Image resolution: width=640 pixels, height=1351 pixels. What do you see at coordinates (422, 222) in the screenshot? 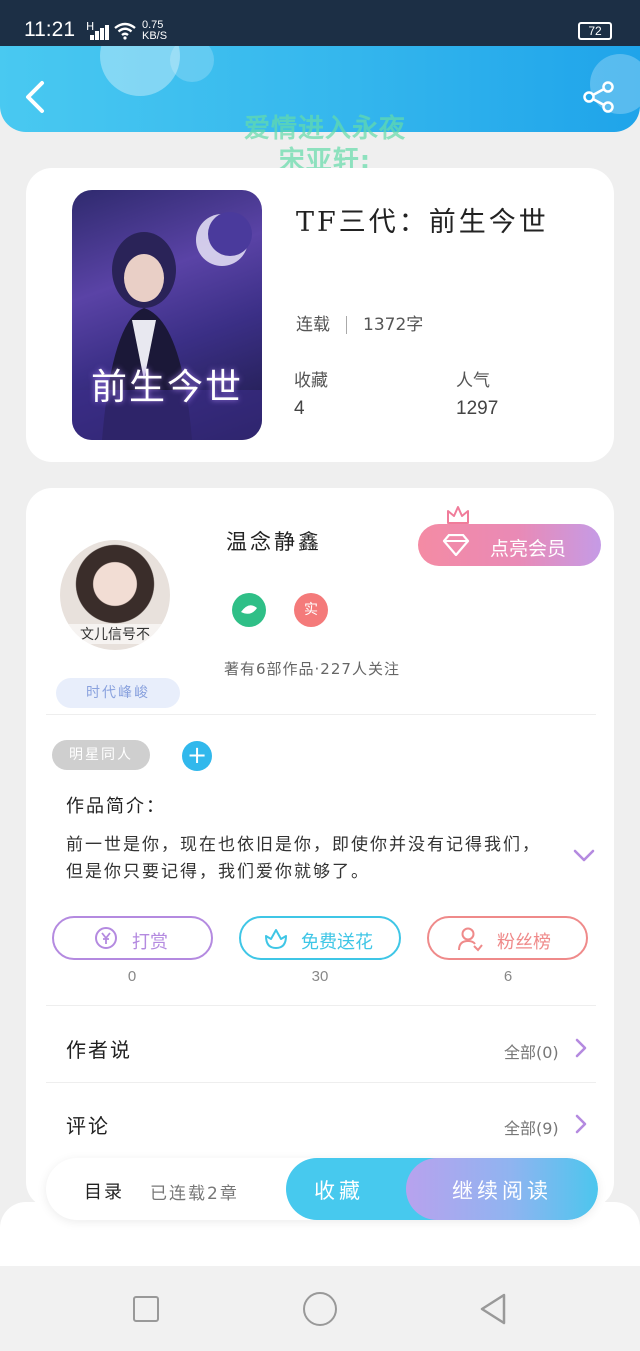
I see `book-title: TF三代：前生今世` at bounding box center [422, 222].